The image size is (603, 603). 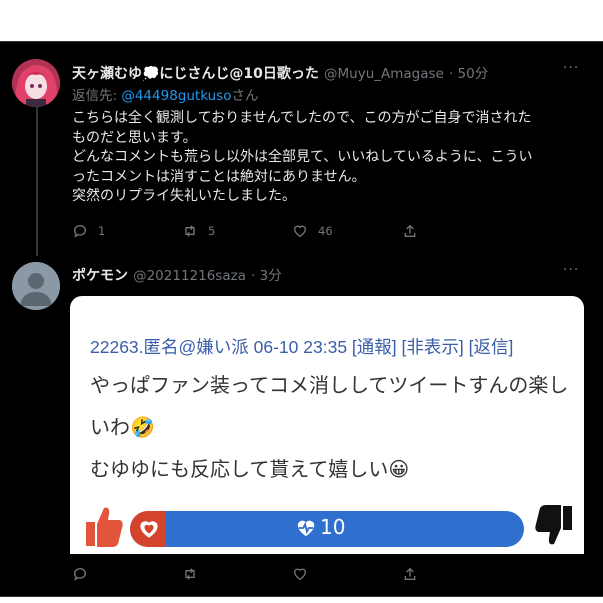 I want to click on embed-comment-line: むゆゆにも反応して貰えて嬉しい😀, so click(x=250, y=469).